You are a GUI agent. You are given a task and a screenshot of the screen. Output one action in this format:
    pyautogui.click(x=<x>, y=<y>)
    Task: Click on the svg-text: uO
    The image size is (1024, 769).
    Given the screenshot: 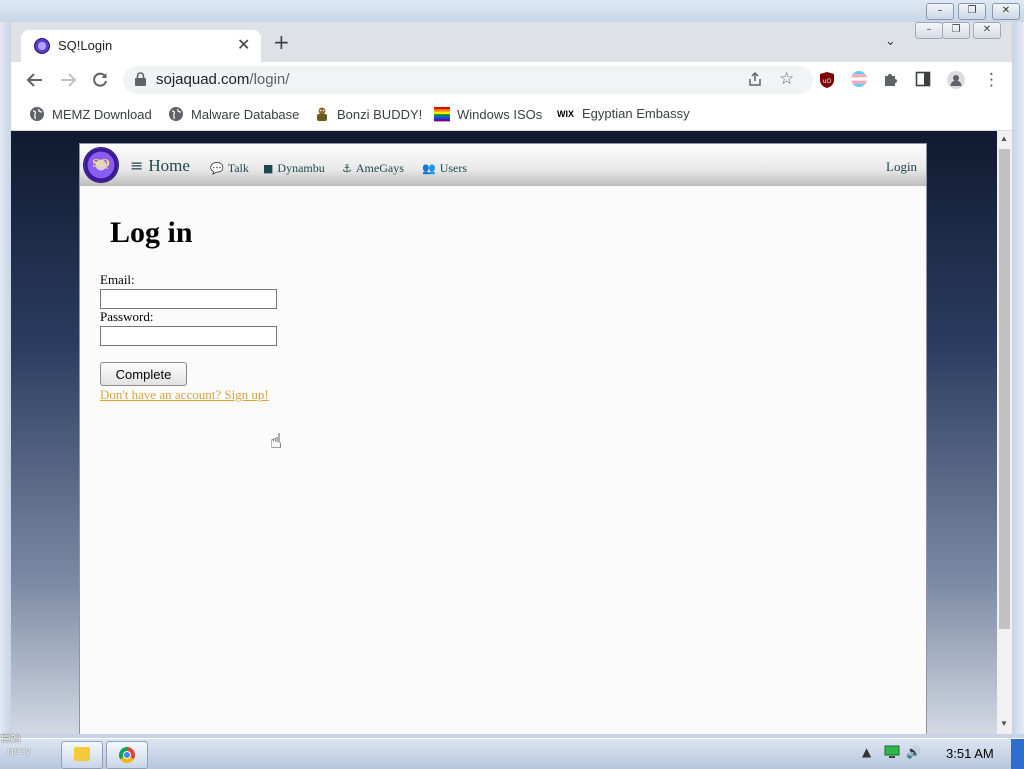 What is the action you would take?
    pyautogui.click(x=827, y=81)
    